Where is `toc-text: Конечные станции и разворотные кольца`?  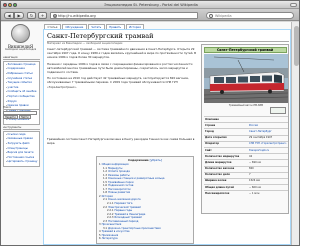
toc-text: Конечные станции и разворотные кольца is located at coordinates (136, 178).